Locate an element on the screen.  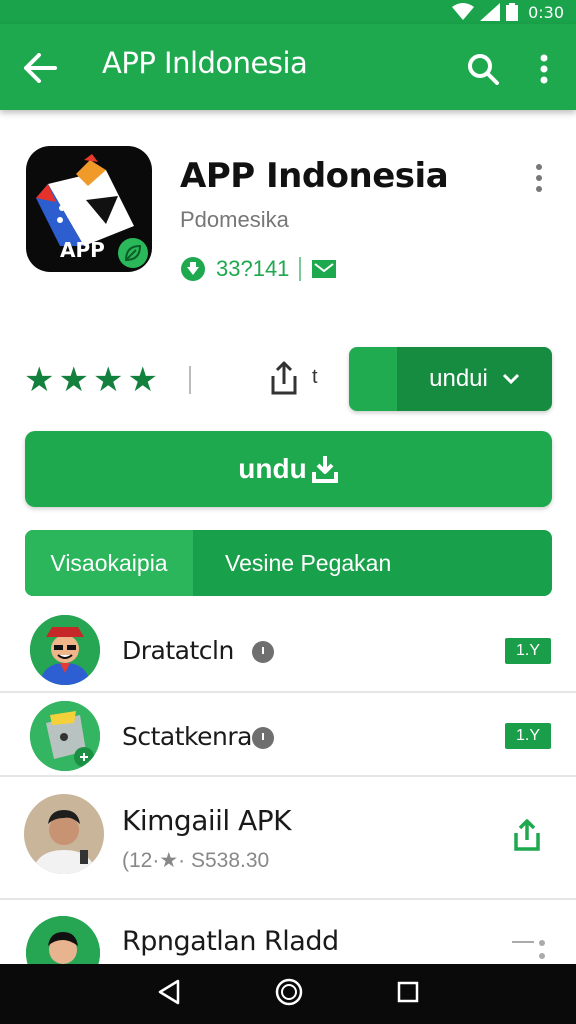
download-icon is located at coordinates (324, 469).